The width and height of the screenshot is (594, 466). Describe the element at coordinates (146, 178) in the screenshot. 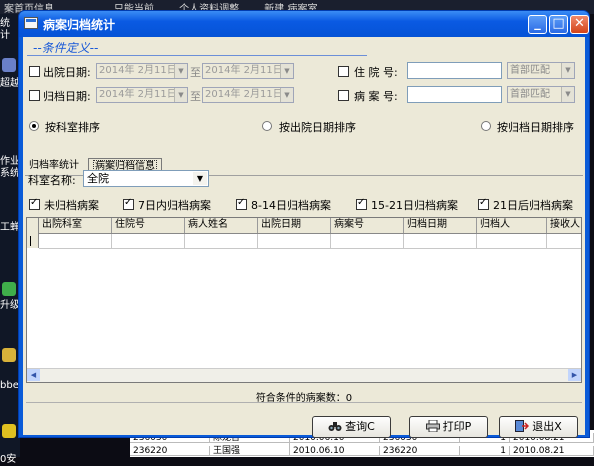

I see `department-select: 全院 ▼` at that location.